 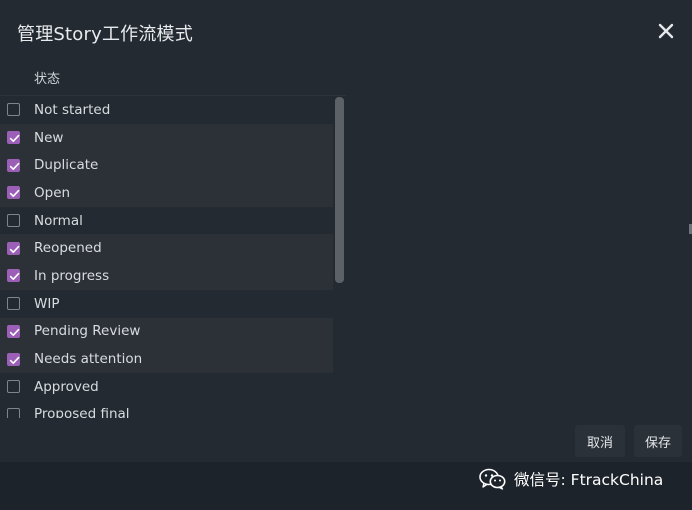 What do you see at coordinates (166, 304) in the screenshot?
I see `status-row: WIP` at bounding box center [166, 304].